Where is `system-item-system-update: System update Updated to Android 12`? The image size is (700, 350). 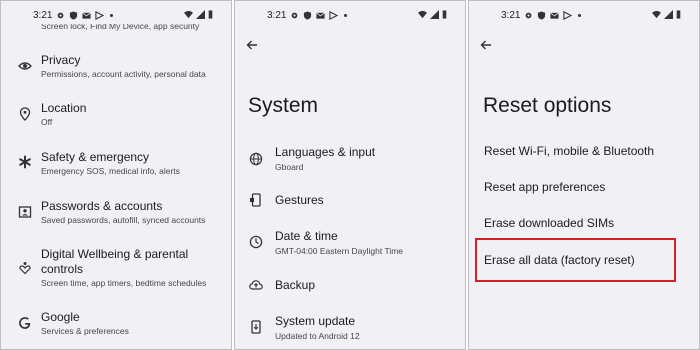 system-item-system-update: System update Updated to Android 12 is located at coordinates (350, 331).